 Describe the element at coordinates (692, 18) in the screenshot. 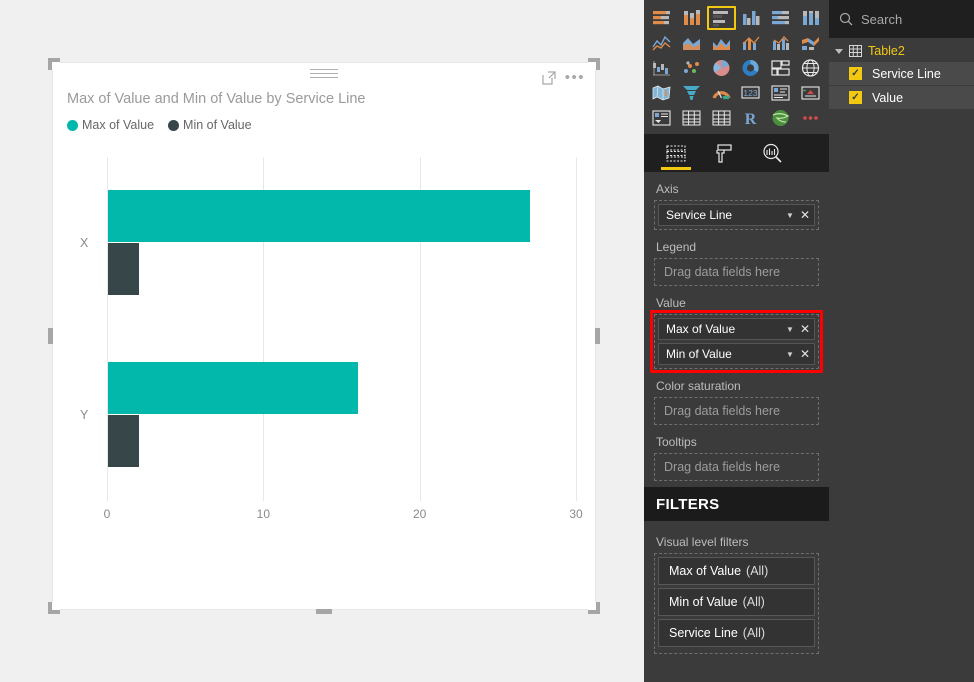

I see `stacked-column-chart-button` at that location.